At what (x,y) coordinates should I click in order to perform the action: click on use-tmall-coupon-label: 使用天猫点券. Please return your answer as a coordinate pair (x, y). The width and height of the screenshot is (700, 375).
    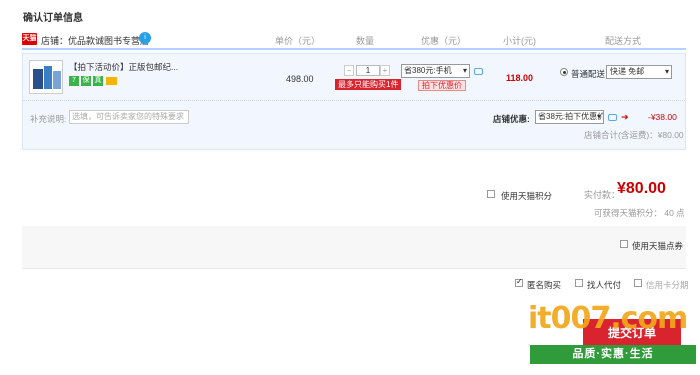
    Looking at the image, I should click on (658, 246).